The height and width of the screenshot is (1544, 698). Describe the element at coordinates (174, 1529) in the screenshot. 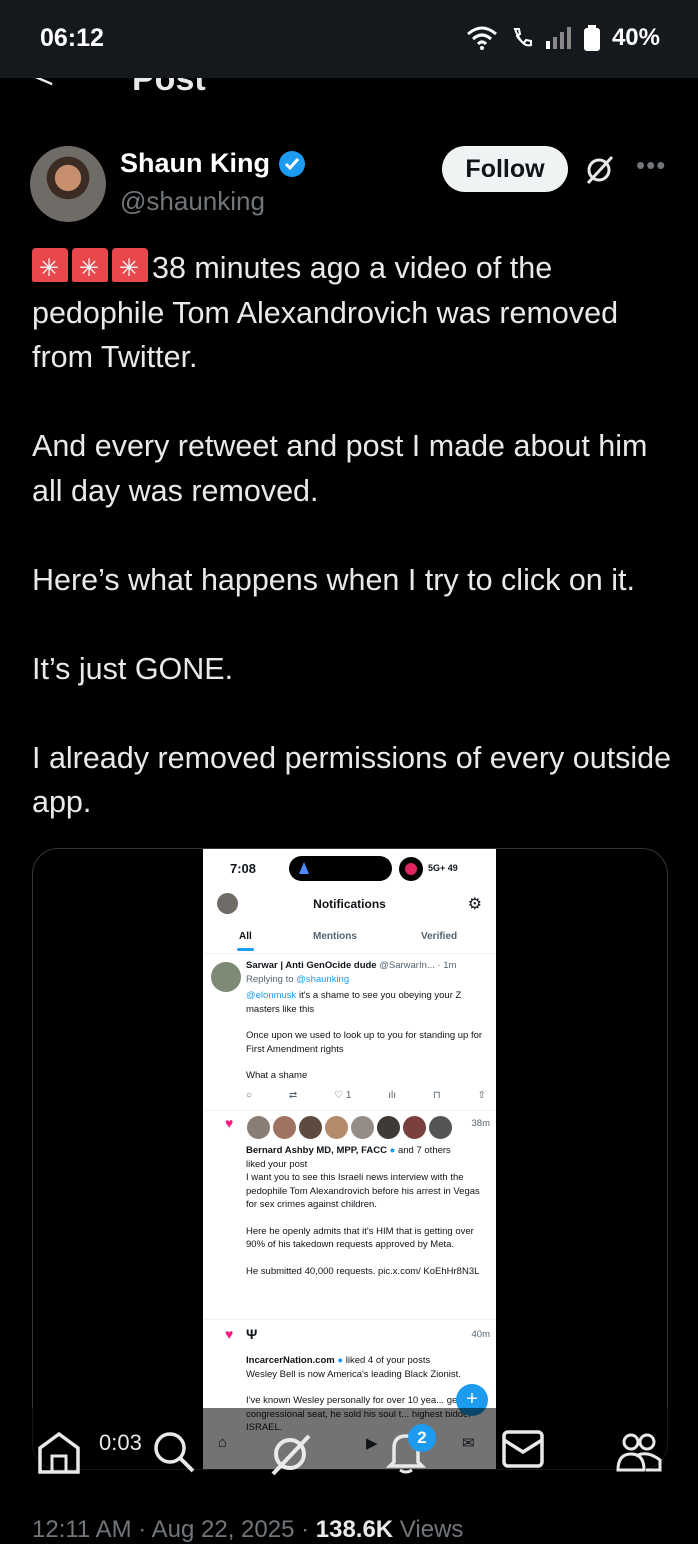

I see `post-timestamp: 12:11 AM · Aug 22, 2025 ·` at that location.